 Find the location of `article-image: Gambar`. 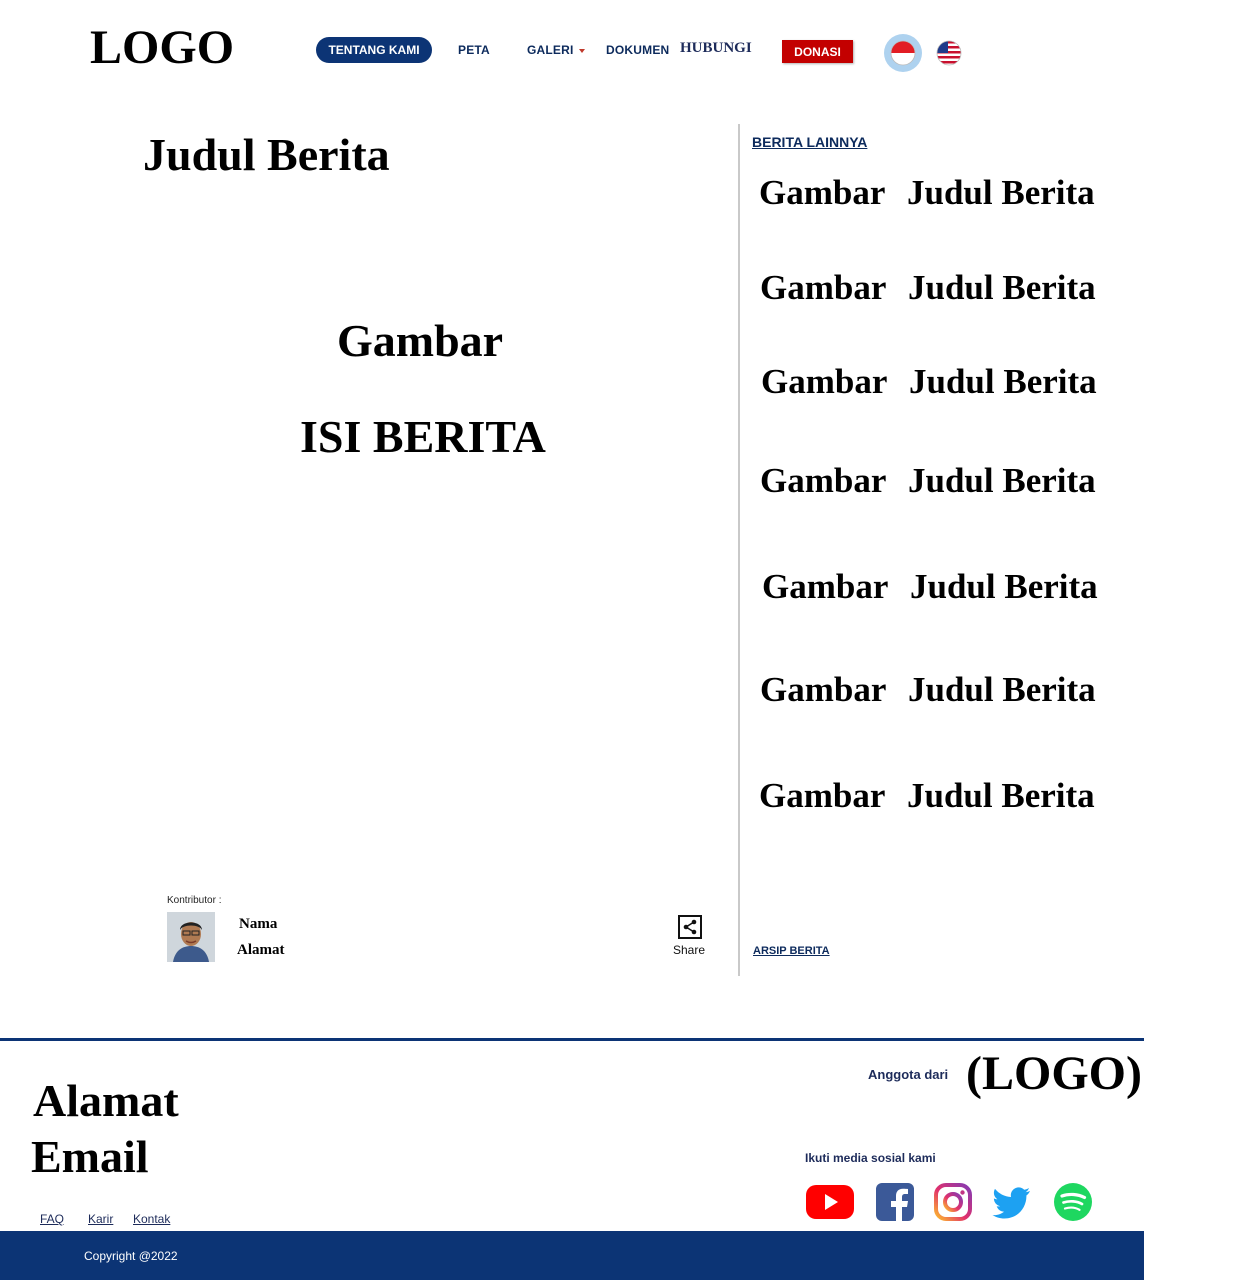

article-image: Gambar is located at coordinates (420, 340).